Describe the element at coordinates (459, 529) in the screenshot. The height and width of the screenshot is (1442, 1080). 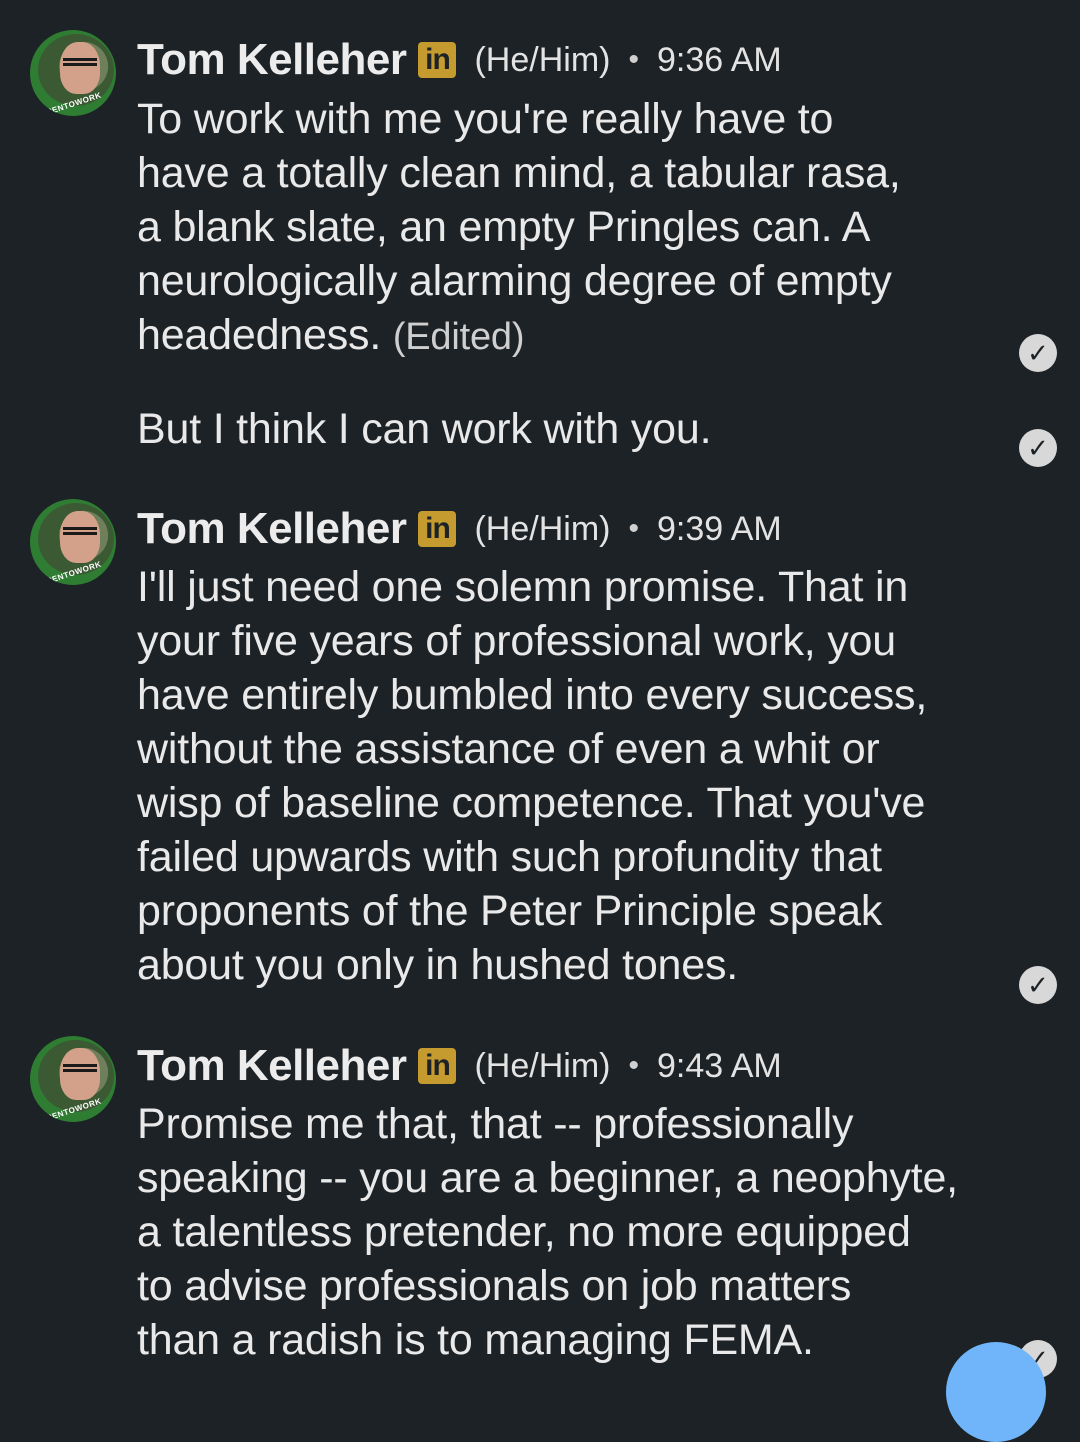
I see `message-header: Tom Kelleher in (He/Him) • 9:39 AM` at that location.